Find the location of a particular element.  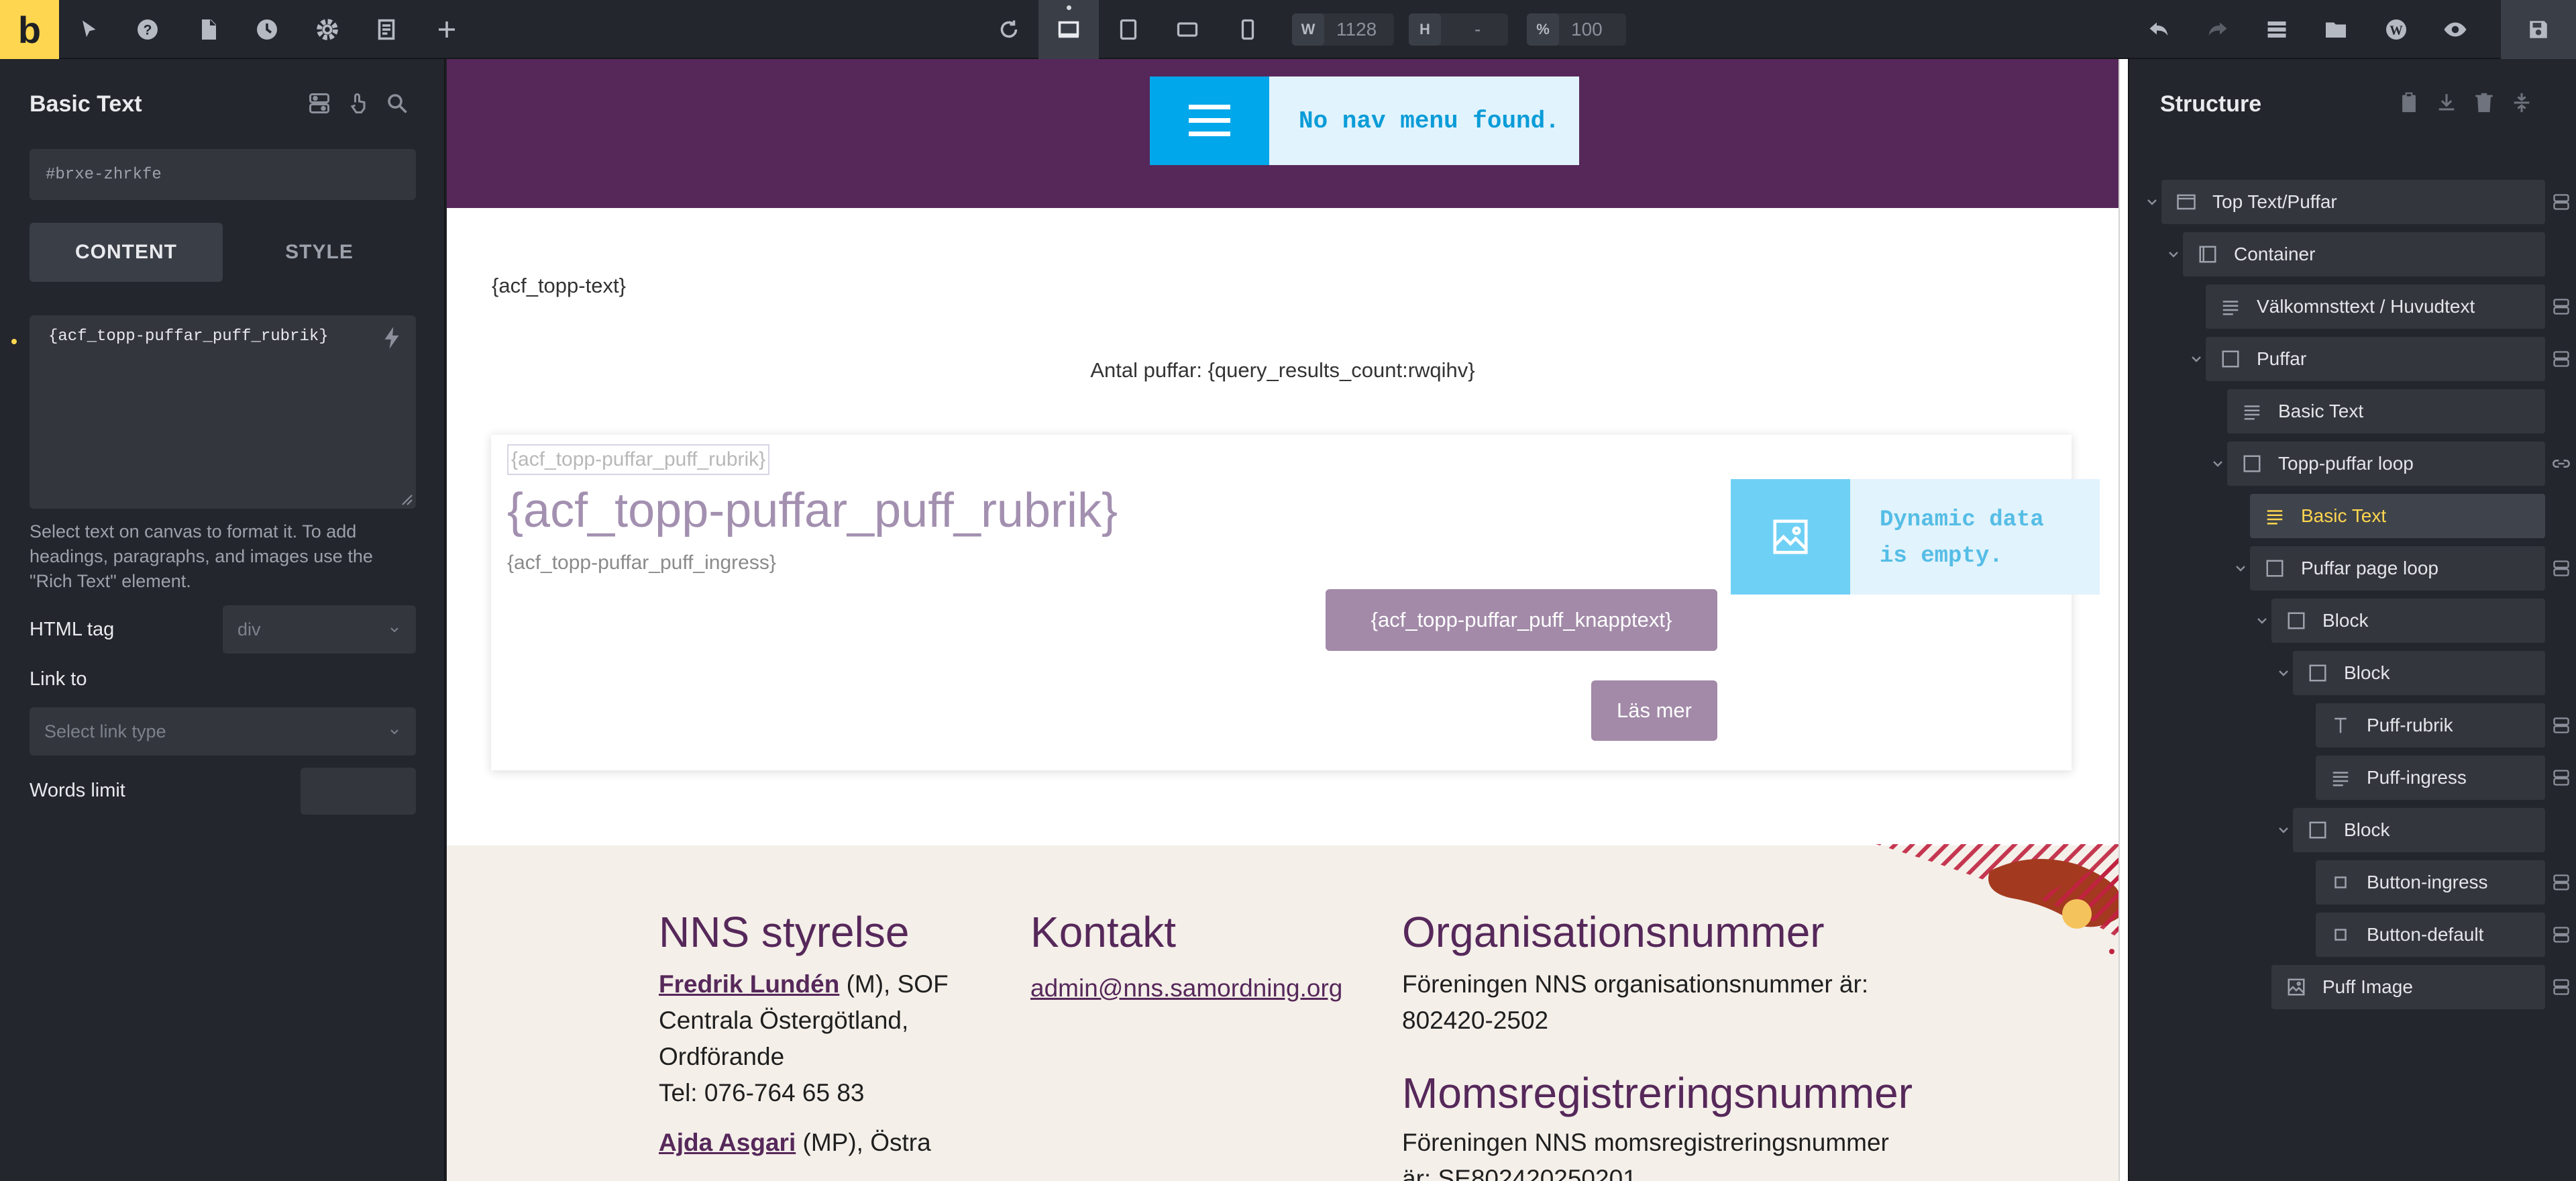

tab-content: CONTENT is located at coordinates (126, 253).